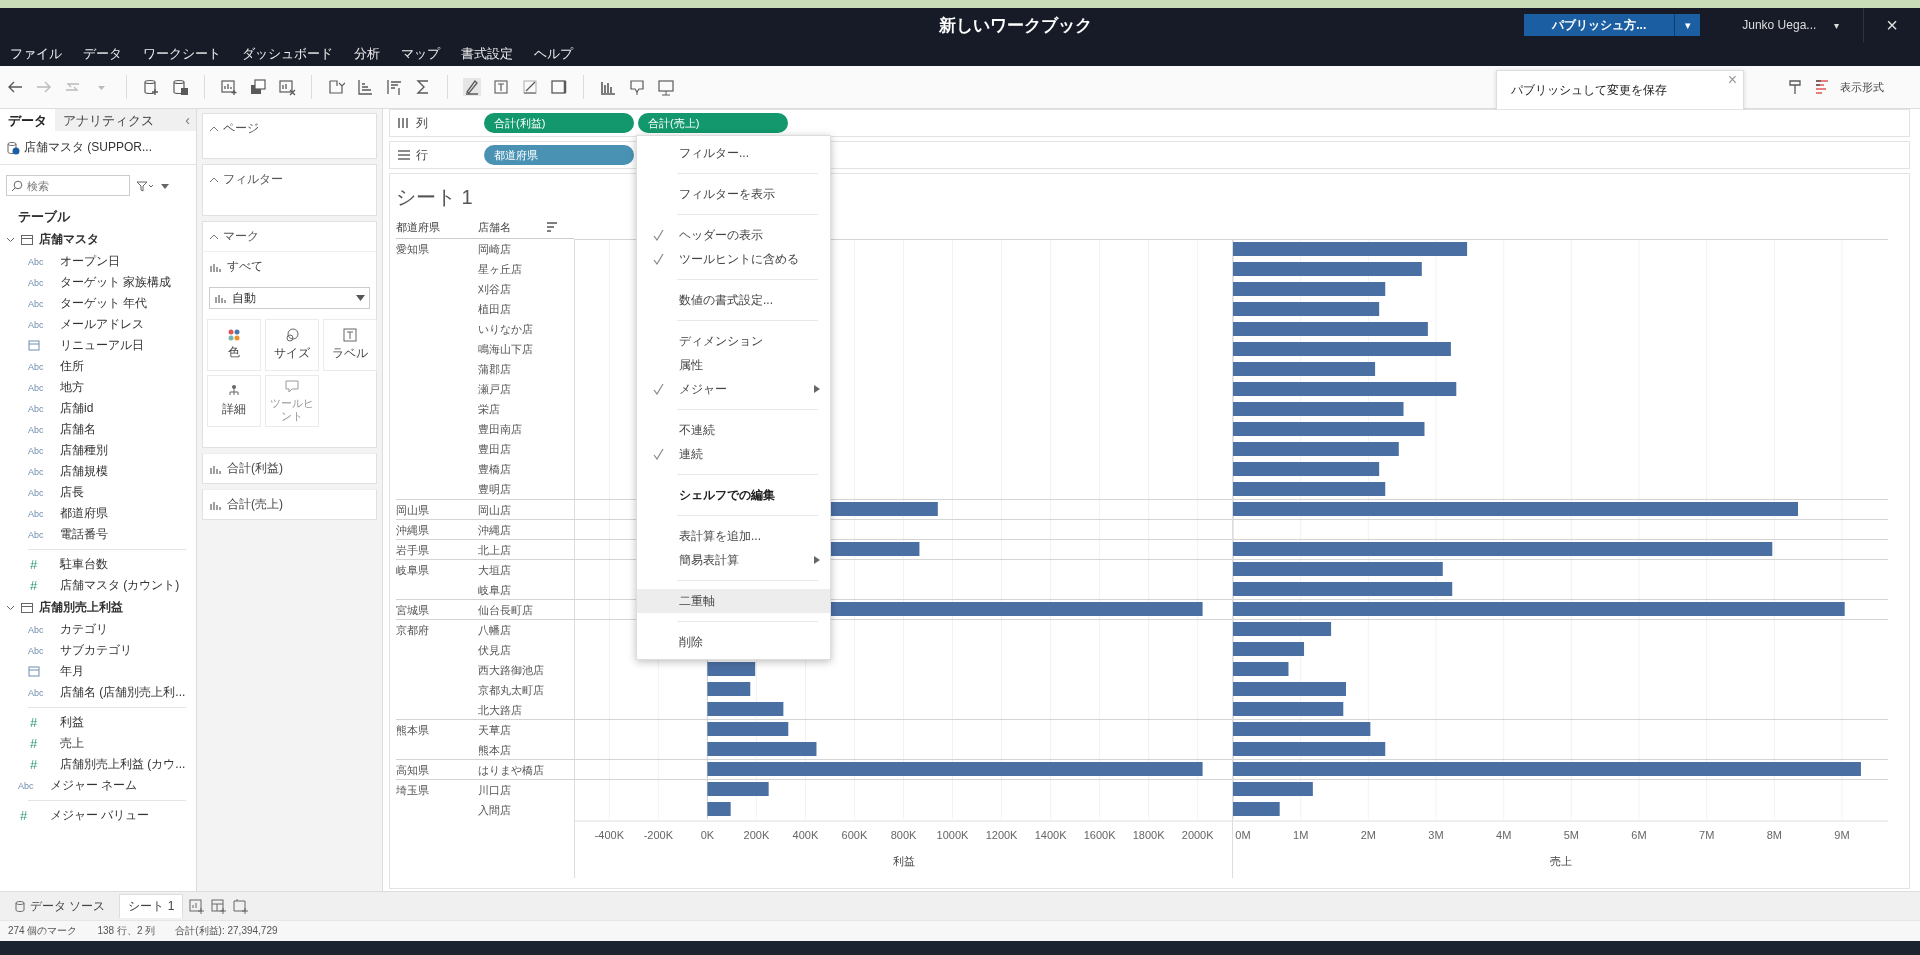 The image size is (1920, 955). I want to click on field-name: 年月, so click(72, 671).